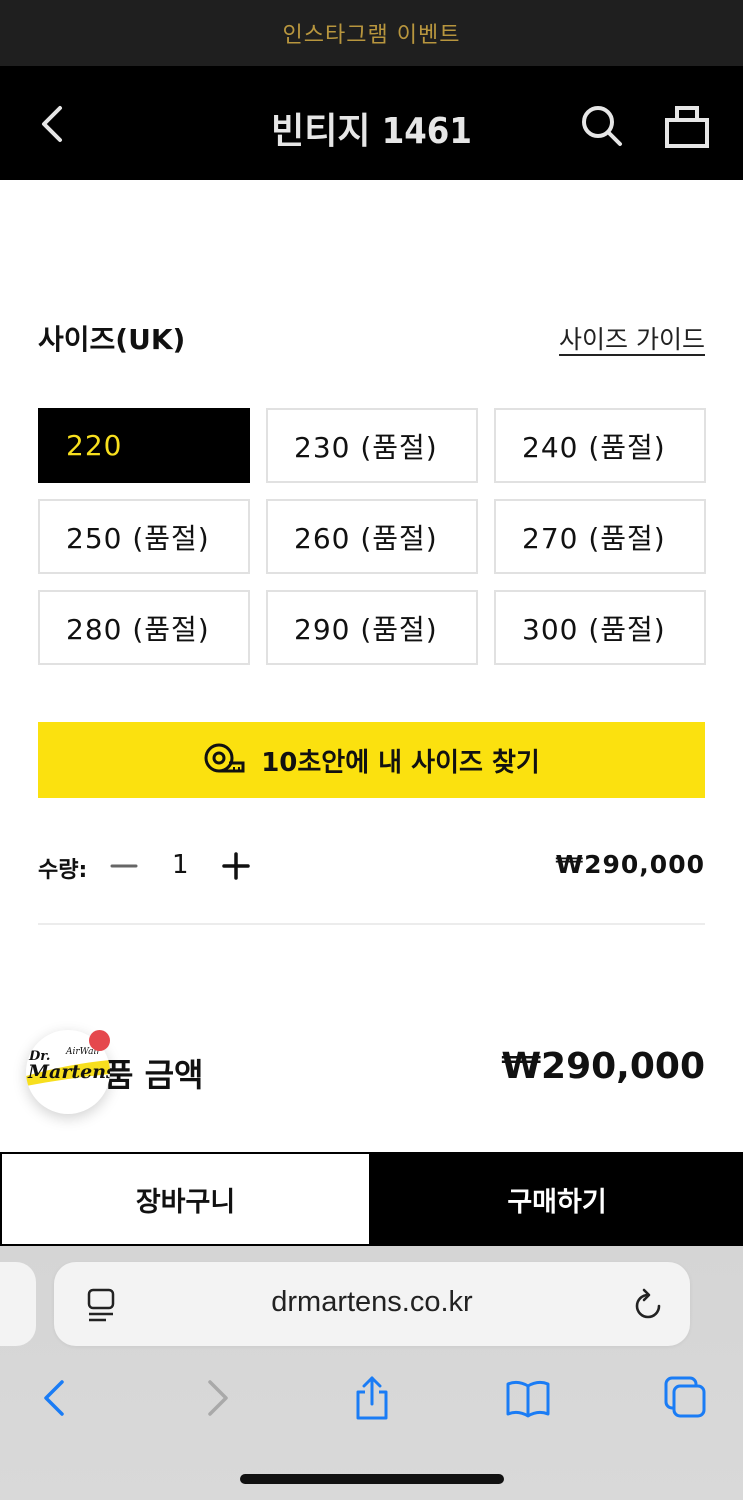 Image resolution: width=743 pixels, height=1500 pixels. What do you see at coordinates (602, 126) in the screenshot?
I see `search-icon` at bounding box center [602, 126].